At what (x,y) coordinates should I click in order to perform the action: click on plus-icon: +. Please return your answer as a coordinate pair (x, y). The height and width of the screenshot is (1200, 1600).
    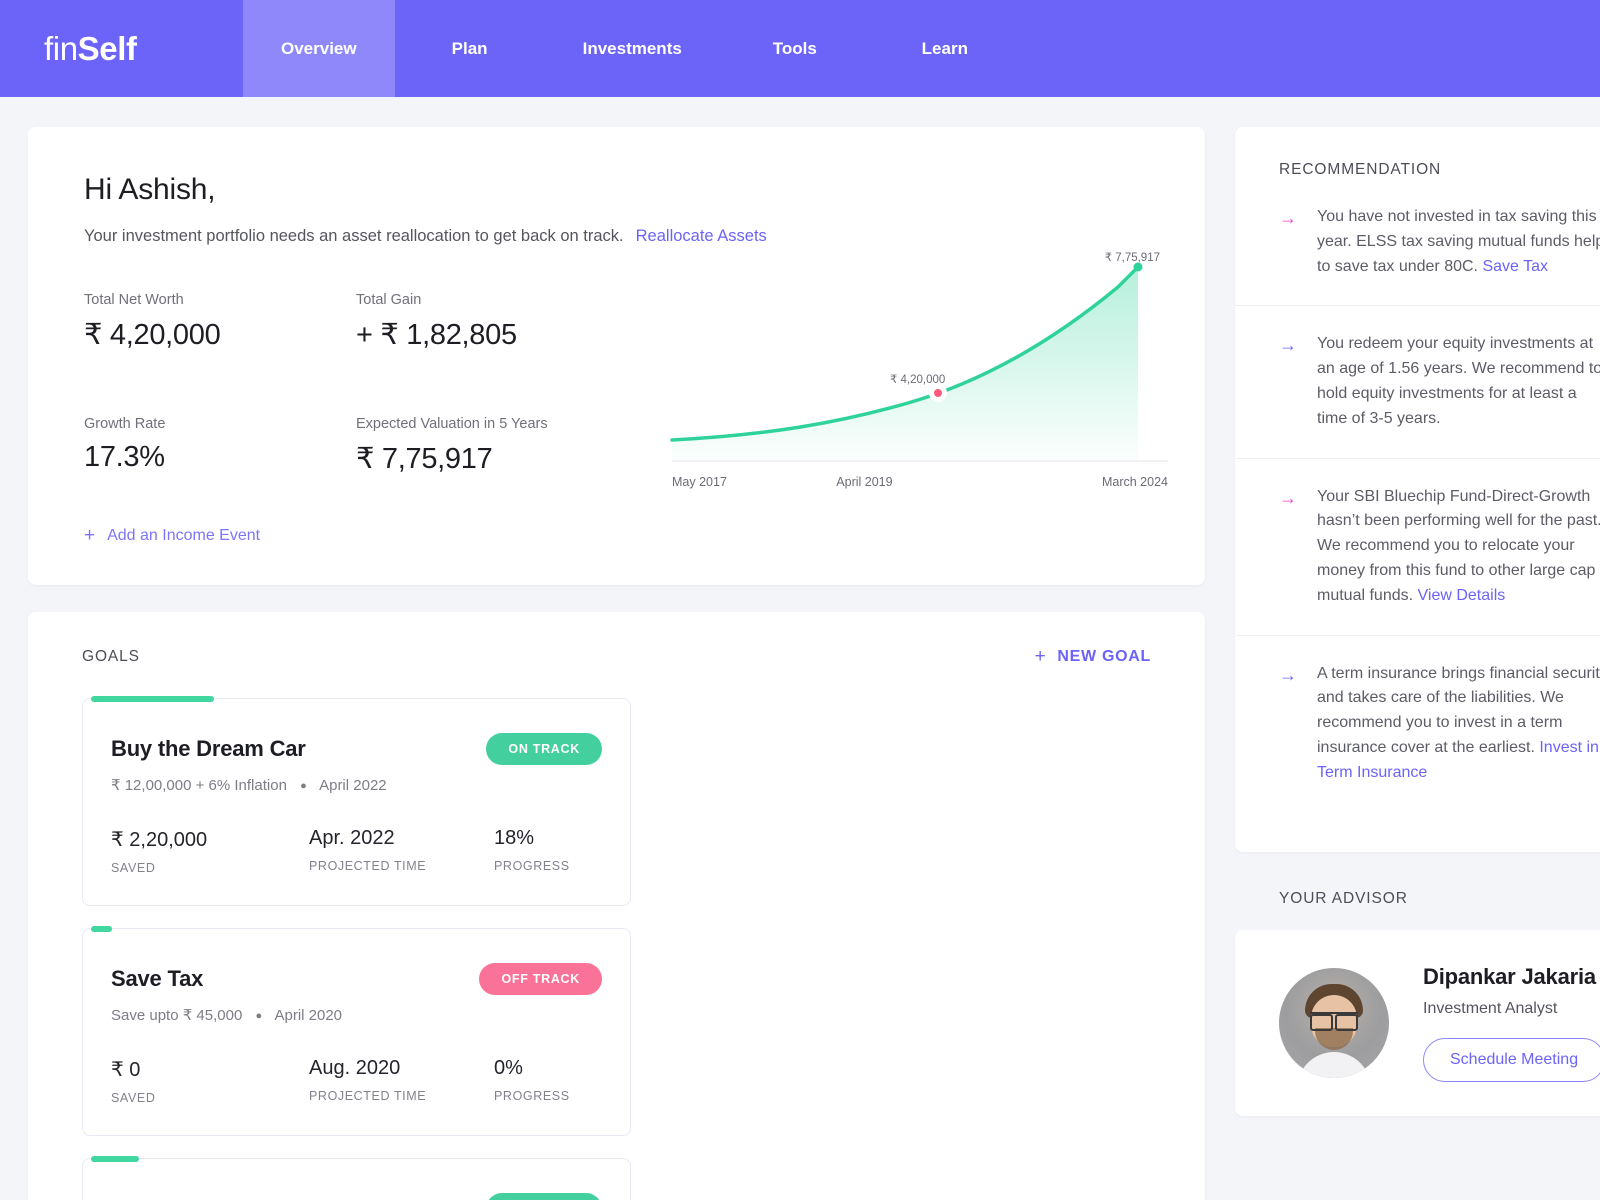
    Looking at the image, I should click on (90, 535).